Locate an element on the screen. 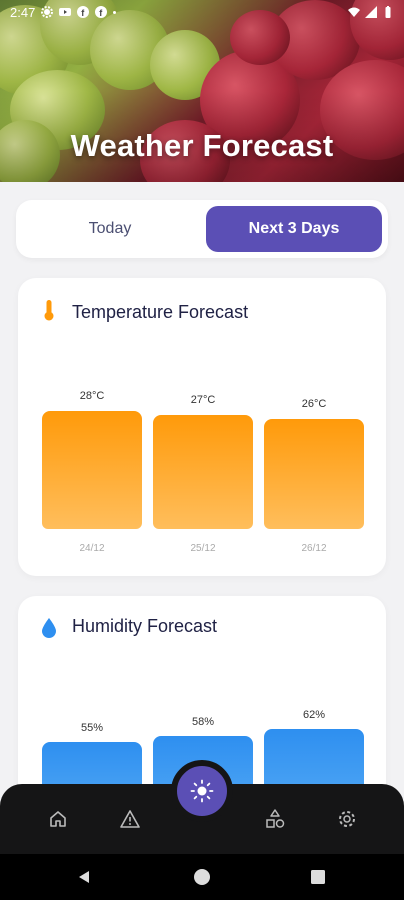 The image size is (404, 900). humidity-title: Humidity Forecast is located at coordinates (145, 626).